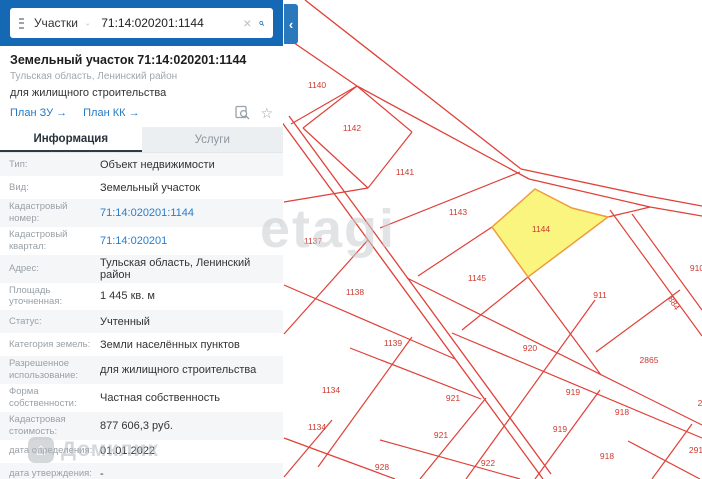  Describe the element at coordinates (382, 467) in the screenshot. I see `parcel-label: 928` at that location.